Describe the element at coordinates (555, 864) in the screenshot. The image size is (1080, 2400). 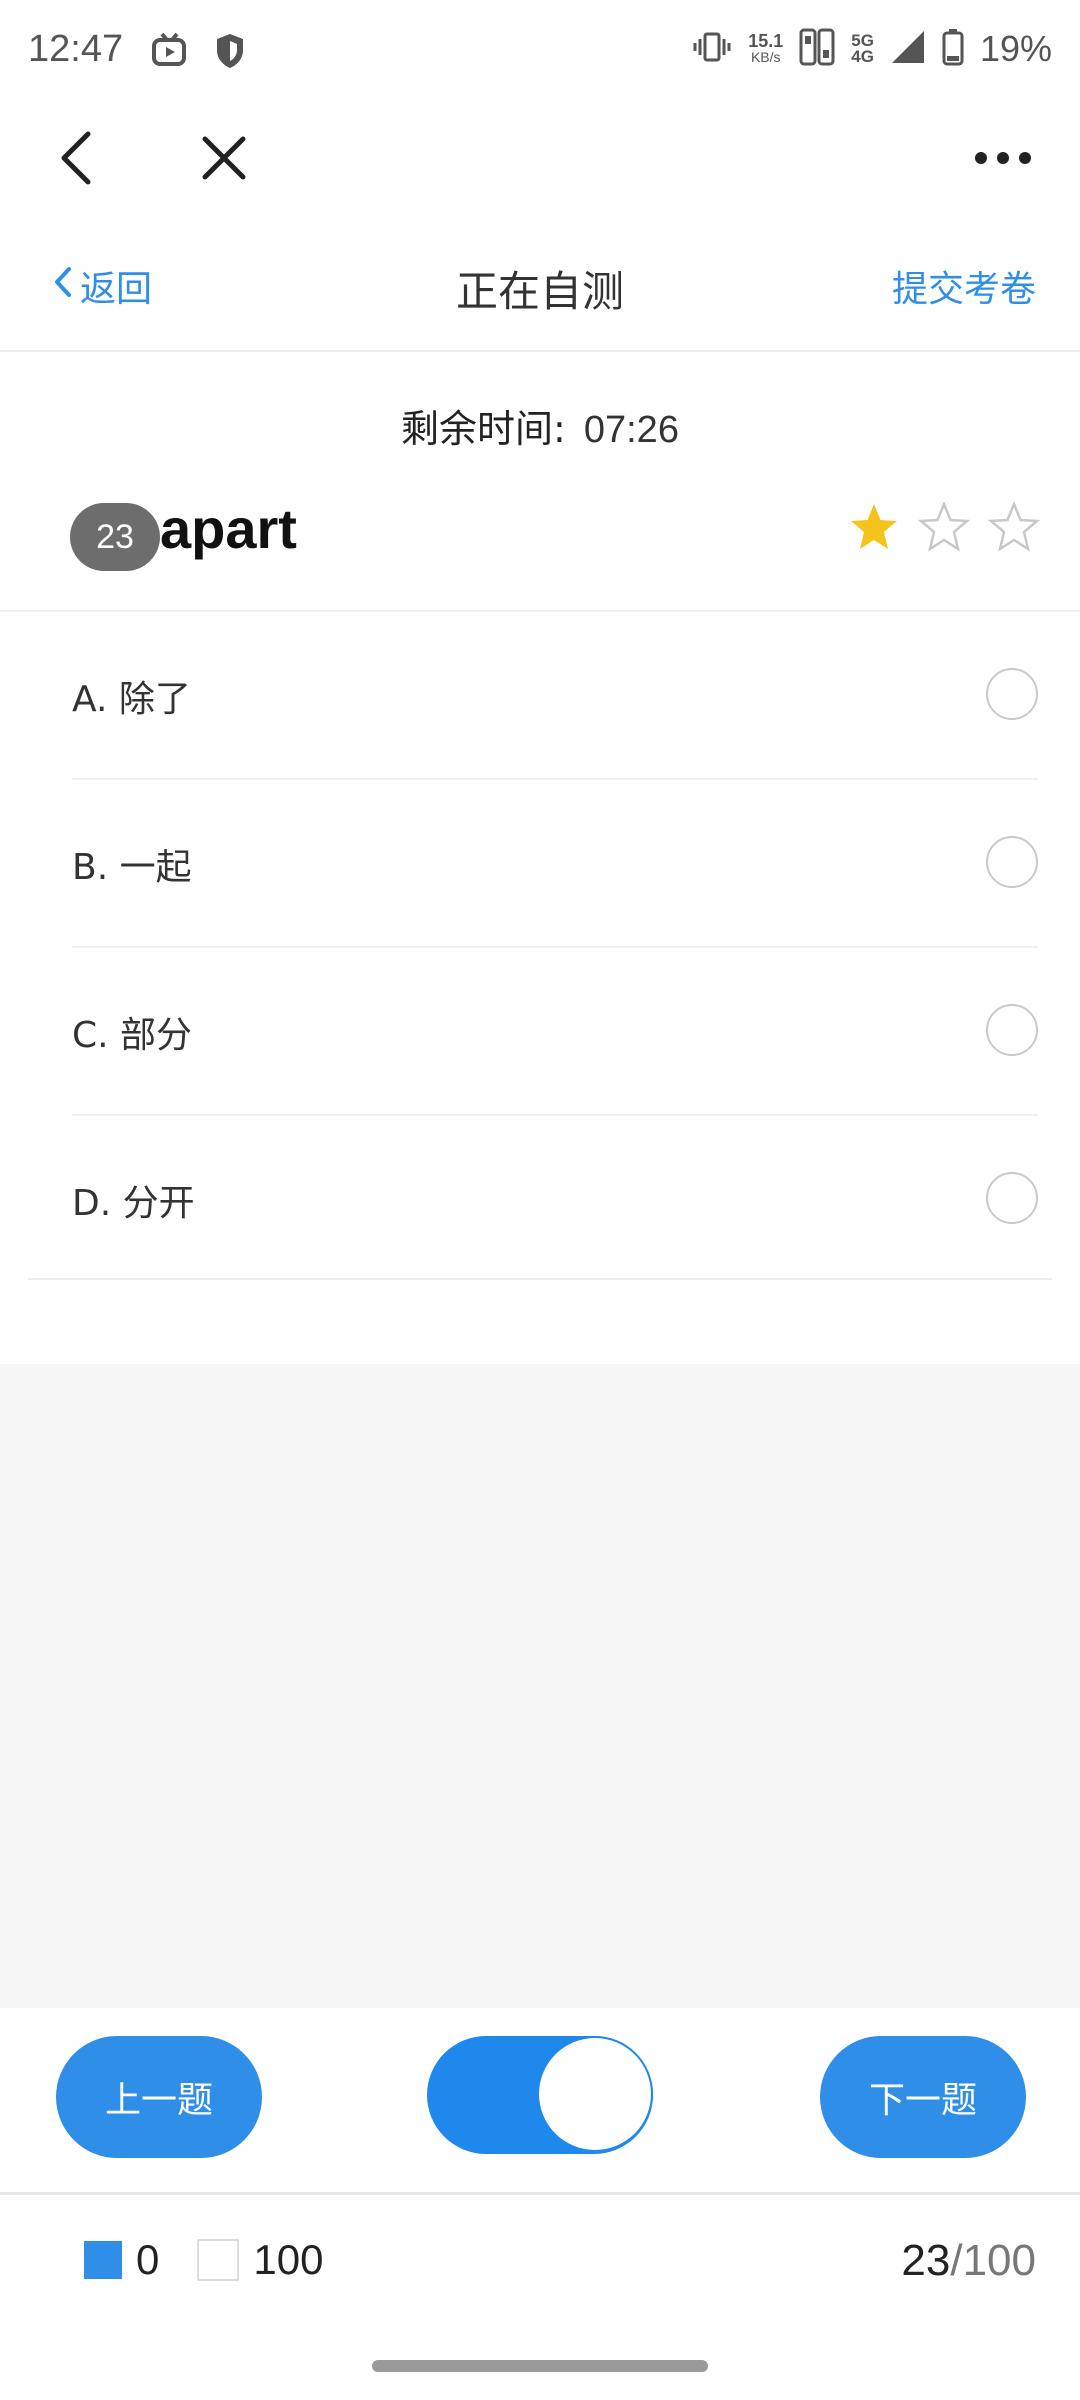
I see `option-b: B. 一起` at that location.